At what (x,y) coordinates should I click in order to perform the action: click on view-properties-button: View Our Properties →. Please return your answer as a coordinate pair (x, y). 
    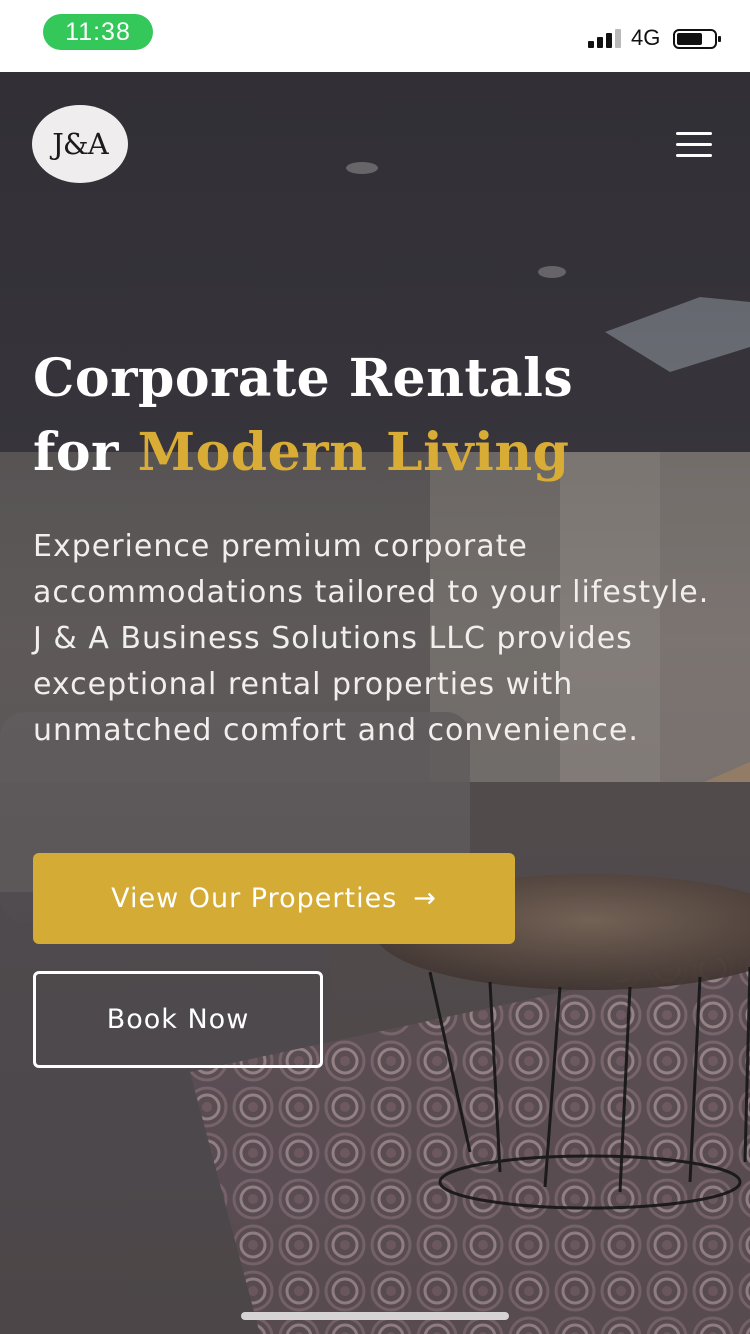
    Looking at the image, I should click on (274, 898).